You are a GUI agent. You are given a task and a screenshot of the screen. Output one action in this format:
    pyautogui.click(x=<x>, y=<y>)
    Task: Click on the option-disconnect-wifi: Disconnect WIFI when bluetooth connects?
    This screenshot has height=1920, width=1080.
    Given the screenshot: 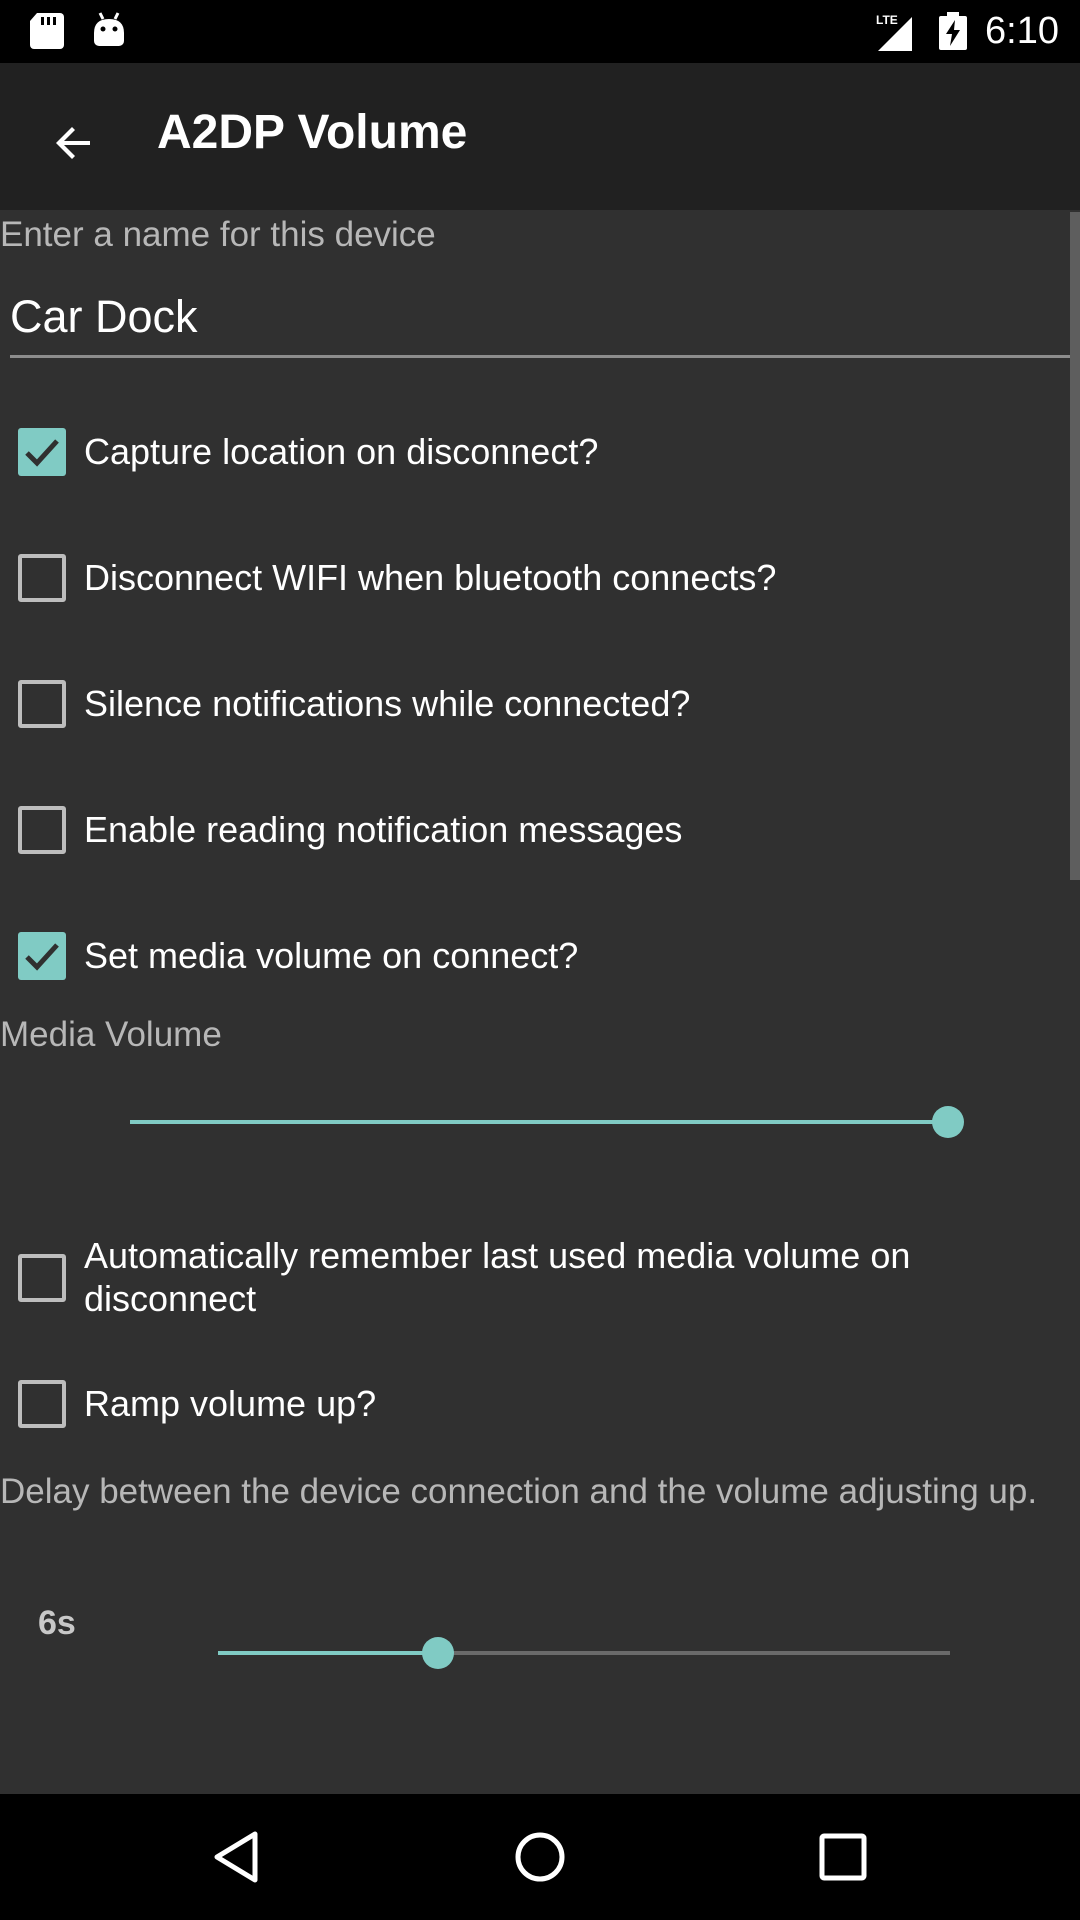 What is the action you would take?
    pyautogui.click(x=530, y=578)
    